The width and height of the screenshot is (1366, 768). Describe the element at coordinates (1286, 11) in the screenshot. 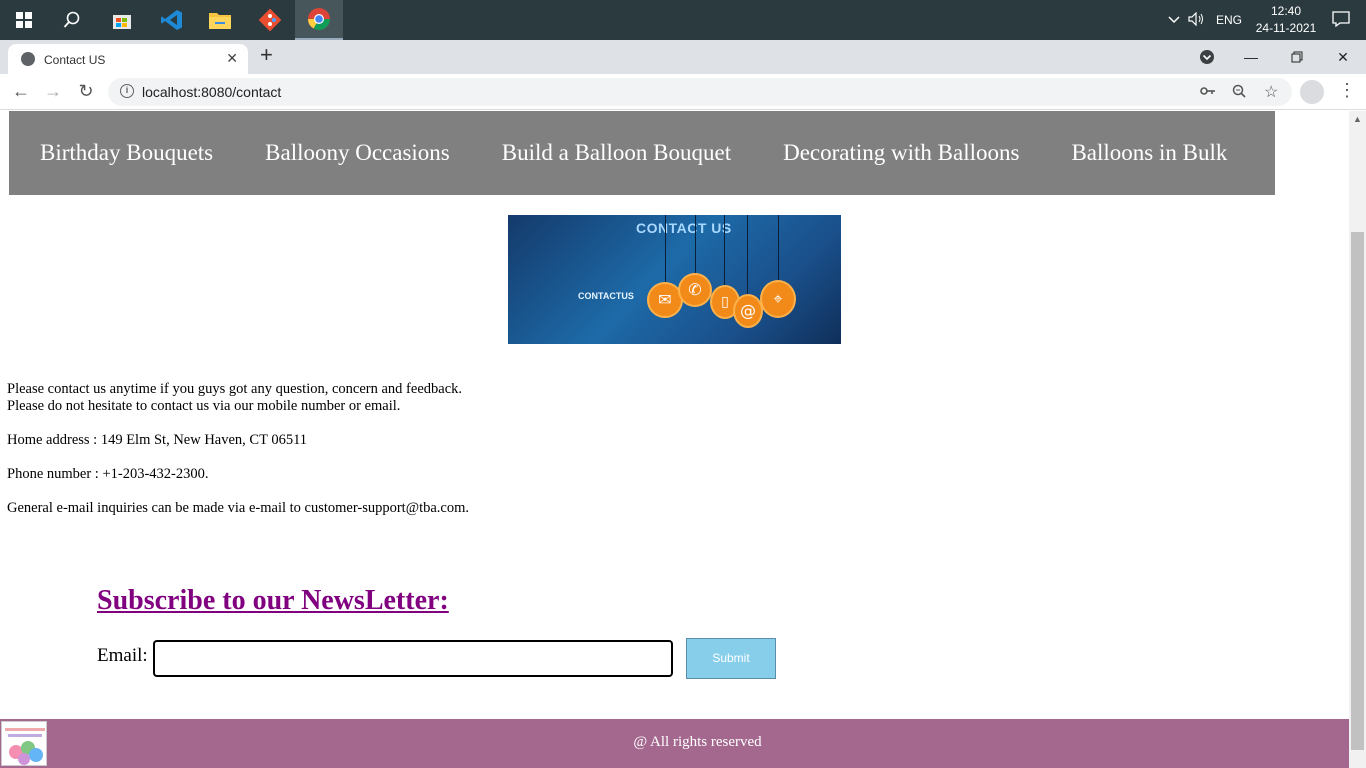

I see `clock-time: 12:40` at that location.